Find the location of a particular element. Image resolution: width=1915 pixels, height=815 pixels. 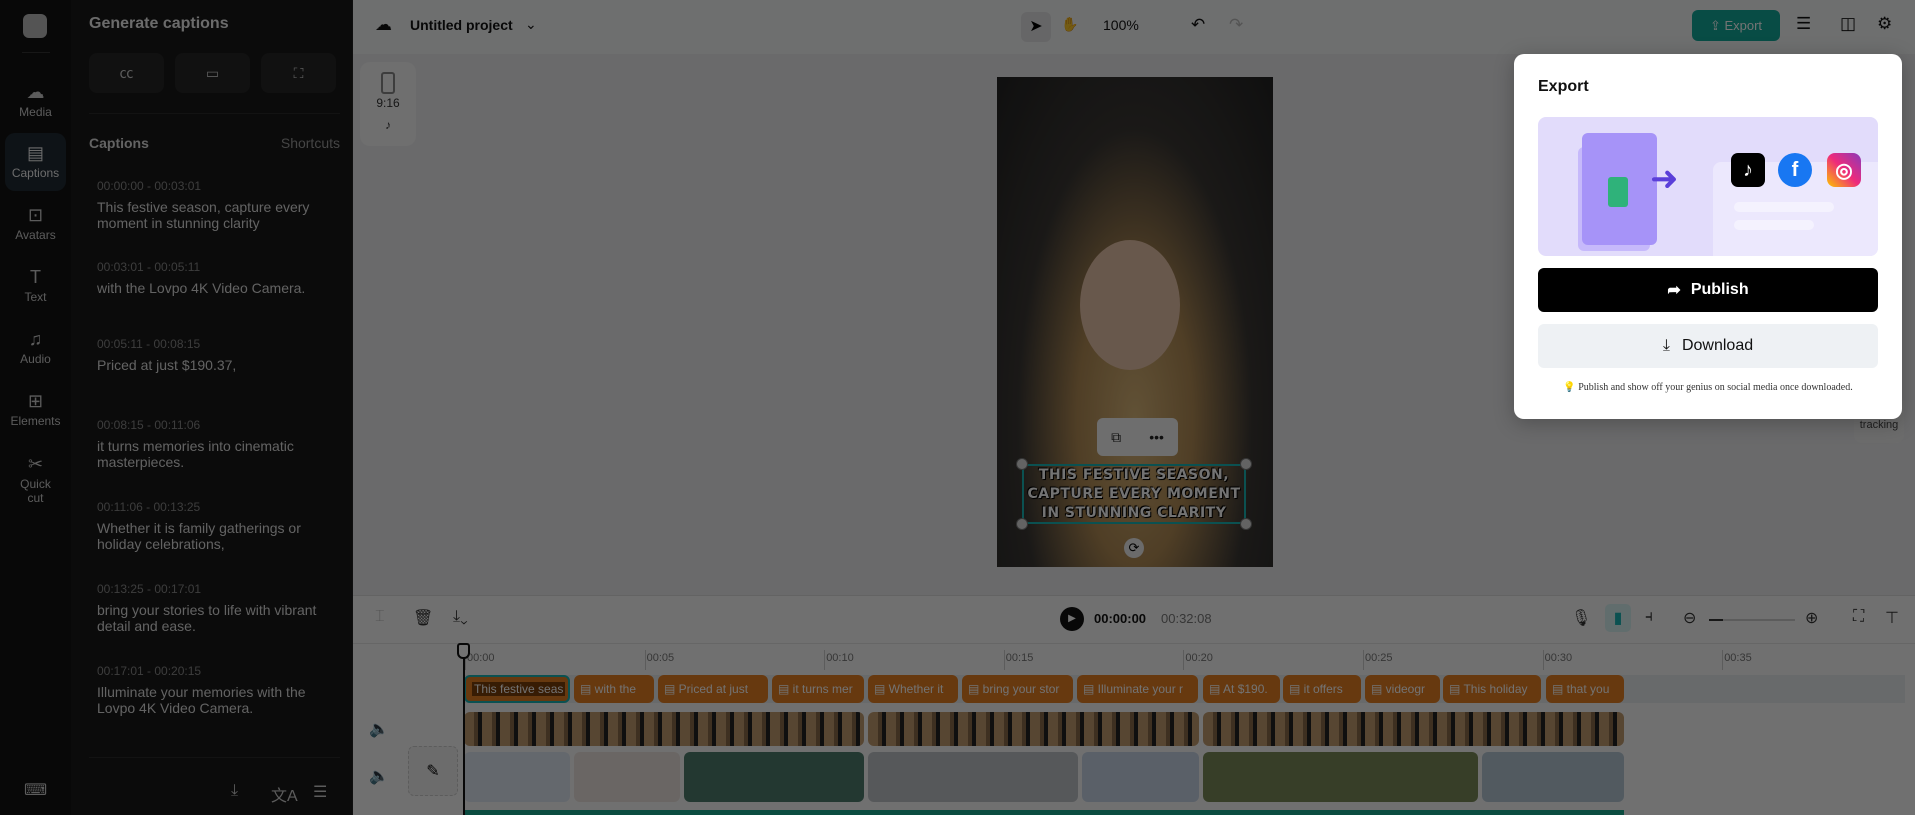

download-icon: ⤓ is located at coordinates (234, 791).